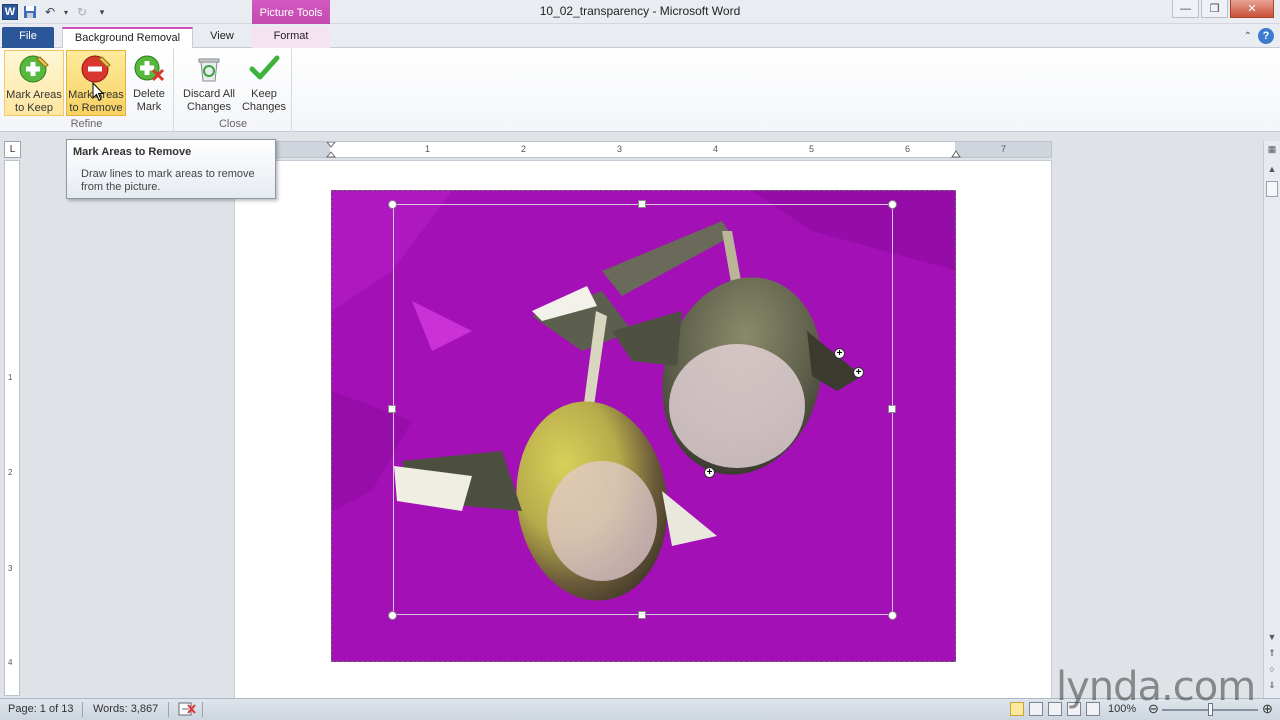  Describe the element at coordinates (96, 69) in the screenshot. I see `remove-mark-icon` at that location.